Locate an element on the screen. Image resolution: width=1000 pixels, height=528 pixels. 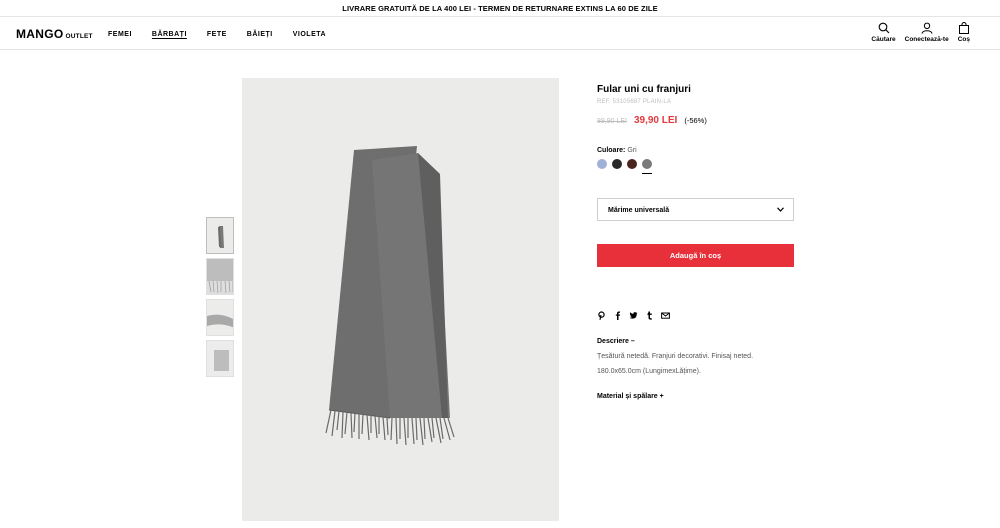
main-nav: FEMEI BĂRBAȚI FETE BĂIEȚI VIOLETA is located at coordinates (227, 34).